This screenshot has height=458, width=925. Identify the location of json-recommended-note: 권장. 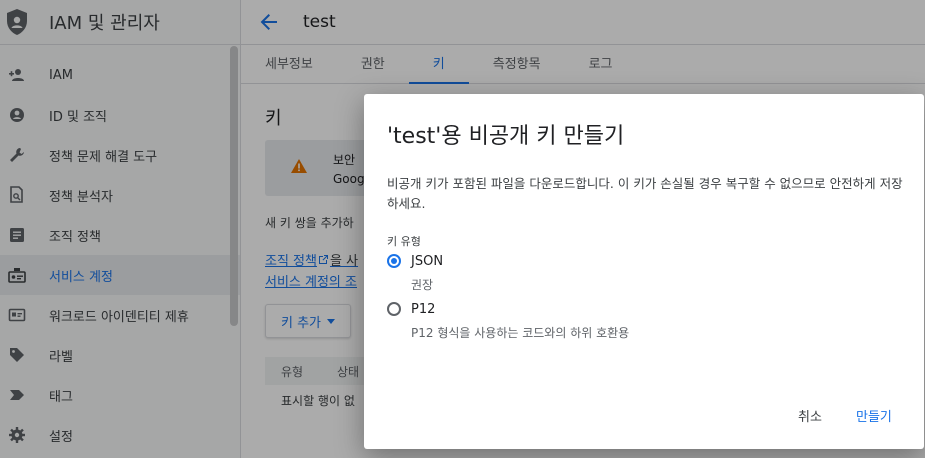
(422, 285).